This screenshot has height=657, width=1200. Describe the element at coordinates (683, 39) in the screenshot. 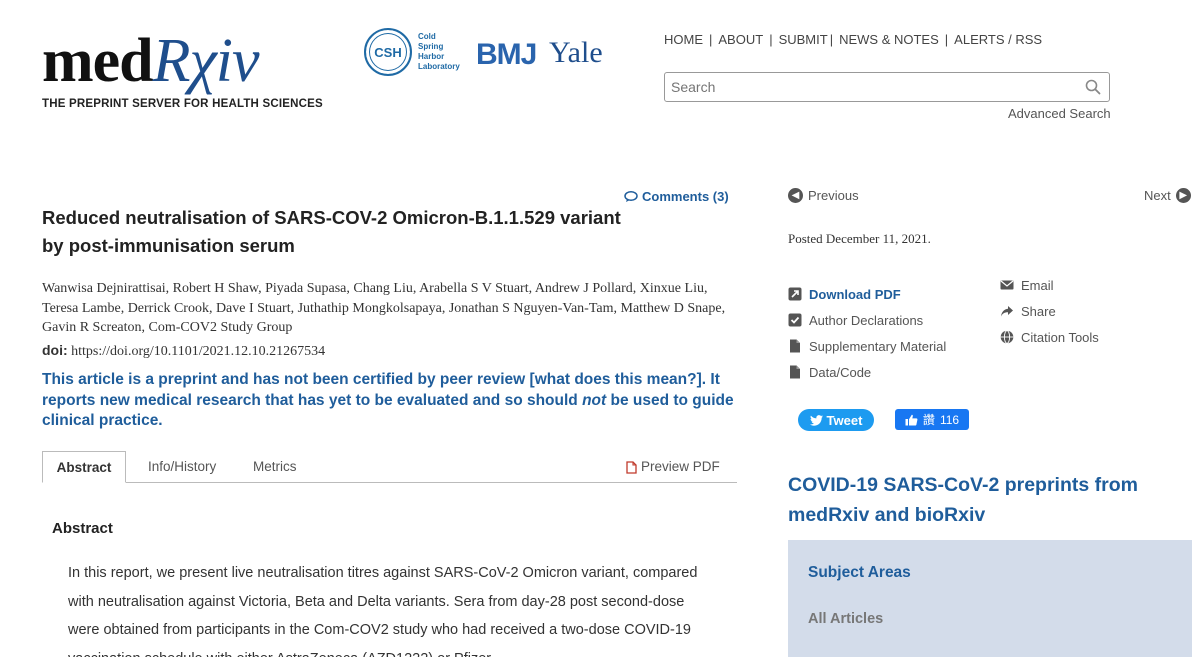

I see `nav-home: HOME` at that location.